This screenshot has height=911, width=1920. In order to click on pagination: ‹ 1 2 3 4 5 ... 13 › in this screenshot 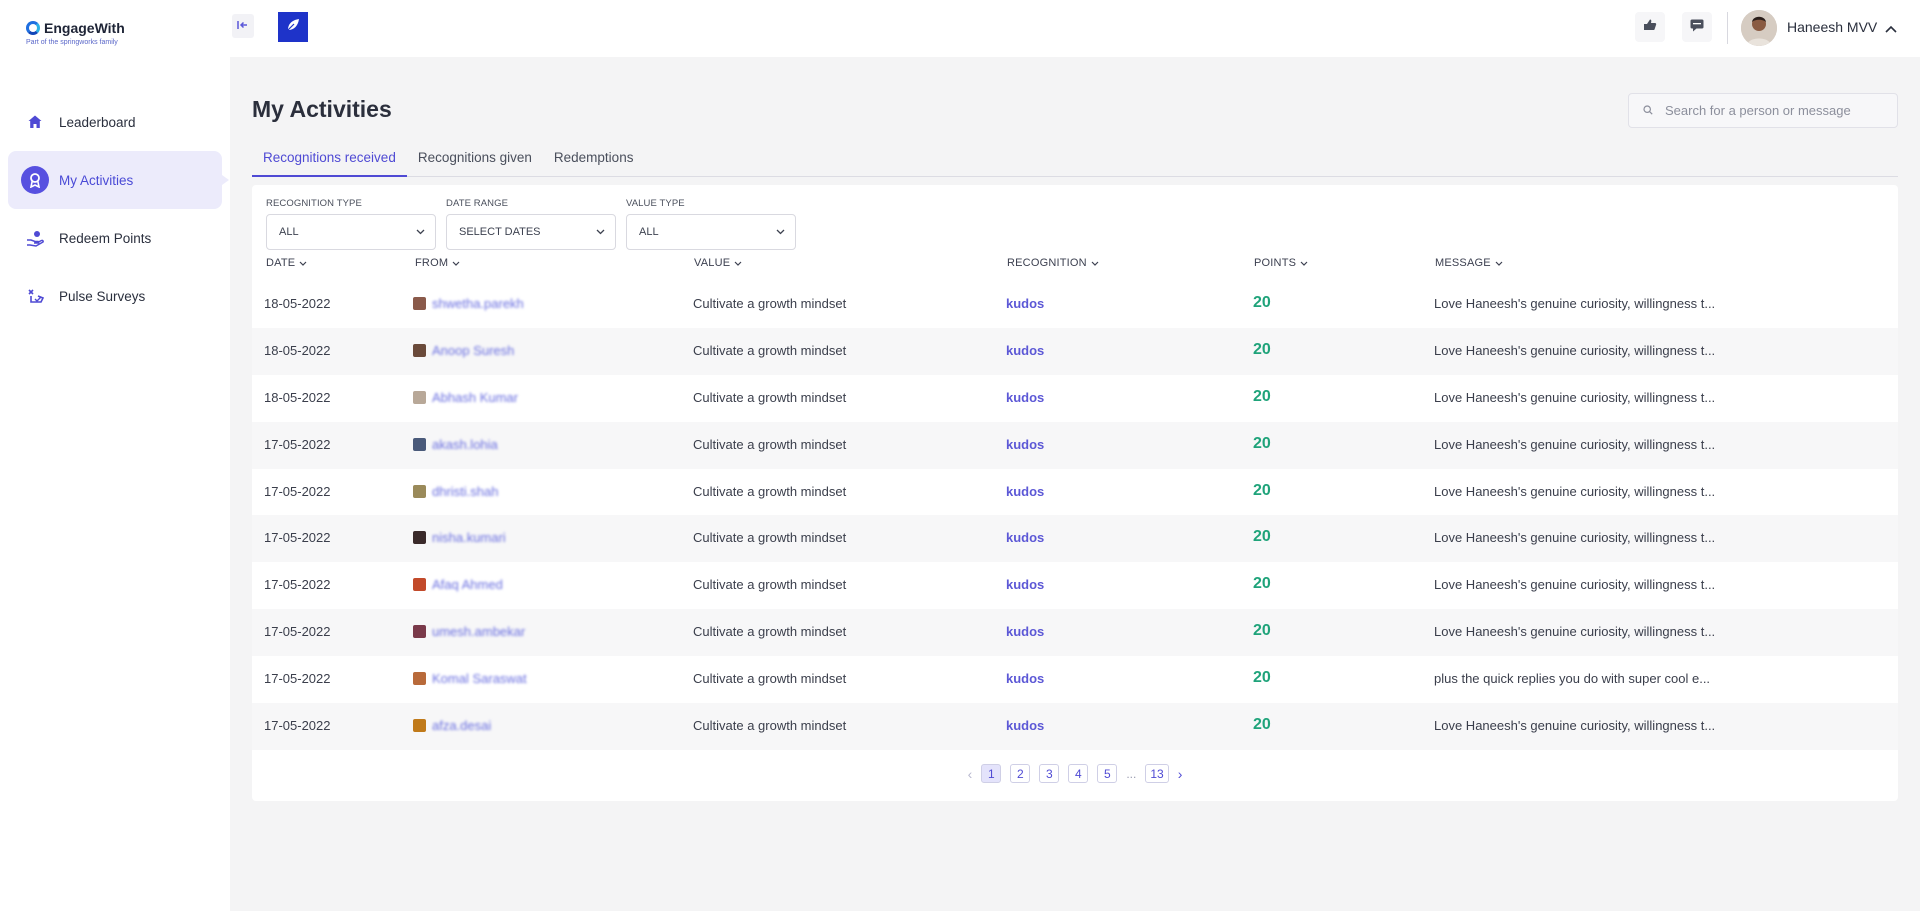, I will do `click(1075, 773)`.